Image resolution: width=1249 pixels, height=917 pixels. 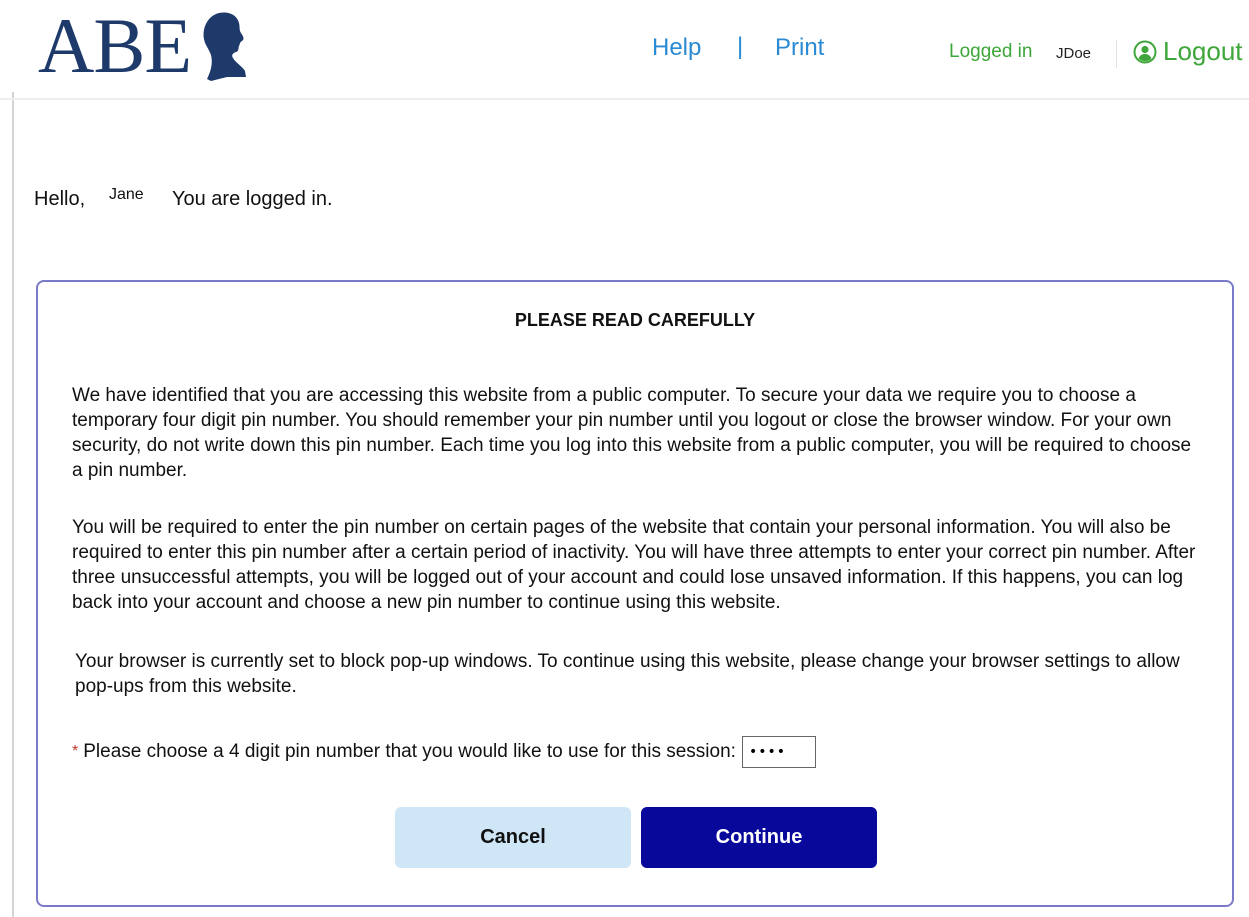 I want to click on greeting-name: Jane, so click(x=126, y=194).